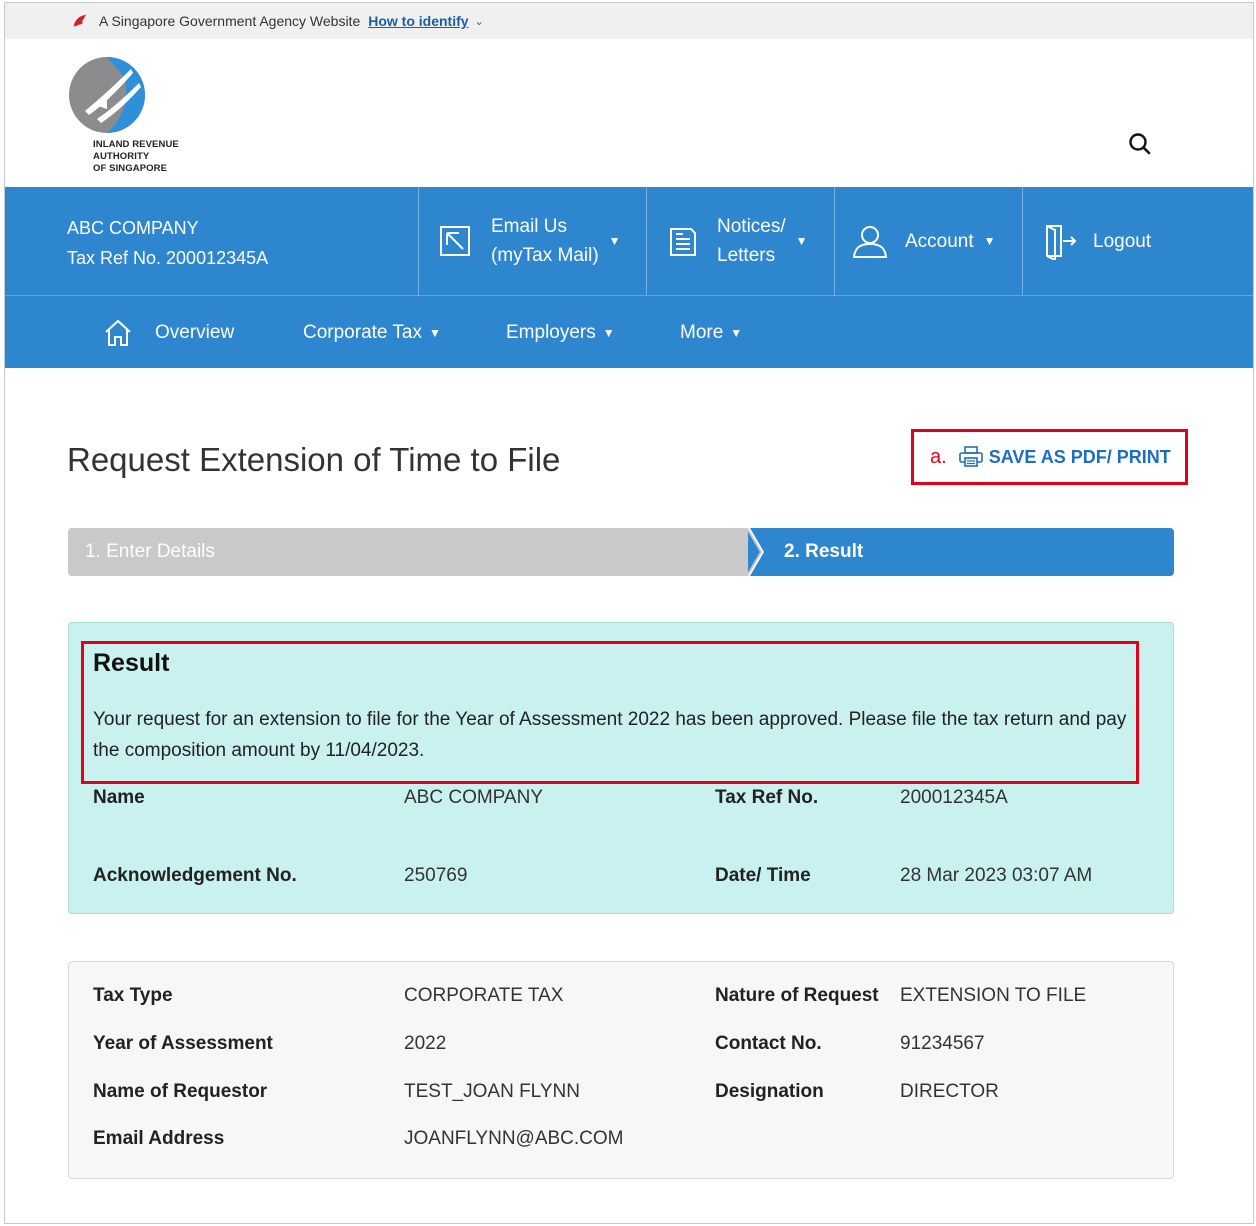 The height and width of the screenshot is (1226, 1256). What do you see at coordinates (755, 552) in the screenshot?
I see `step-separator` at bounding box center [755, 552].